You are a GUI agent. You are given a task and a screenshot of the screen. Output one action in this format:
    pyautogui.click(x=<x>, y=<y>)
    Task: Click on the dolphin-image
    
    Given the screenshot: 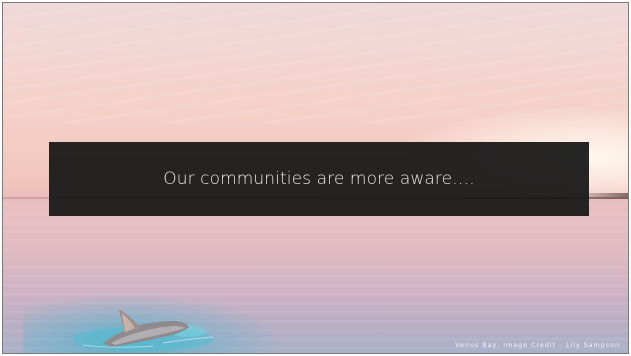 What is the action you would take?
    pyautogui.click(x=143, y=330)
    